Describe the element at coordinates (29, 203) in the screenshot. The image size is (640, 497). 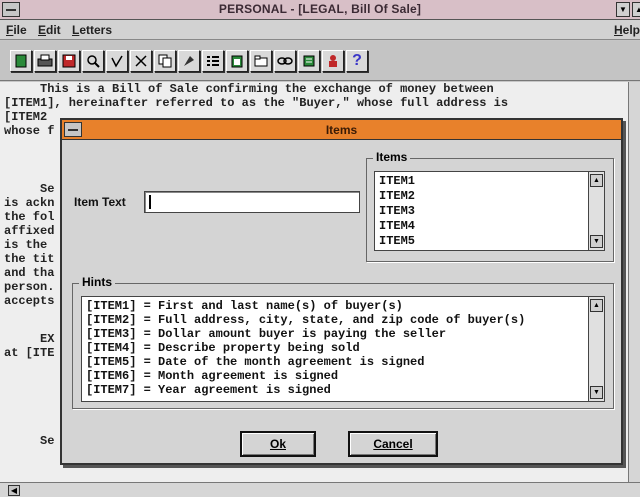
I see `document-line: is ackn` at that location.